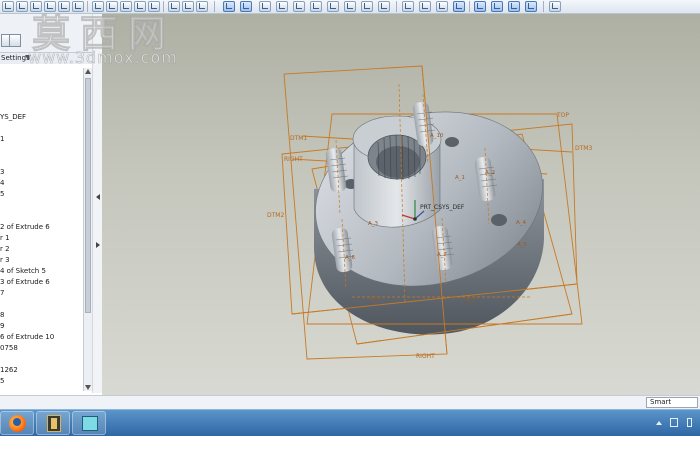  What do you see at coordinates (2, 315) in the screenshot?
I see `tree-item: 8` at bounding box center [2, 315].